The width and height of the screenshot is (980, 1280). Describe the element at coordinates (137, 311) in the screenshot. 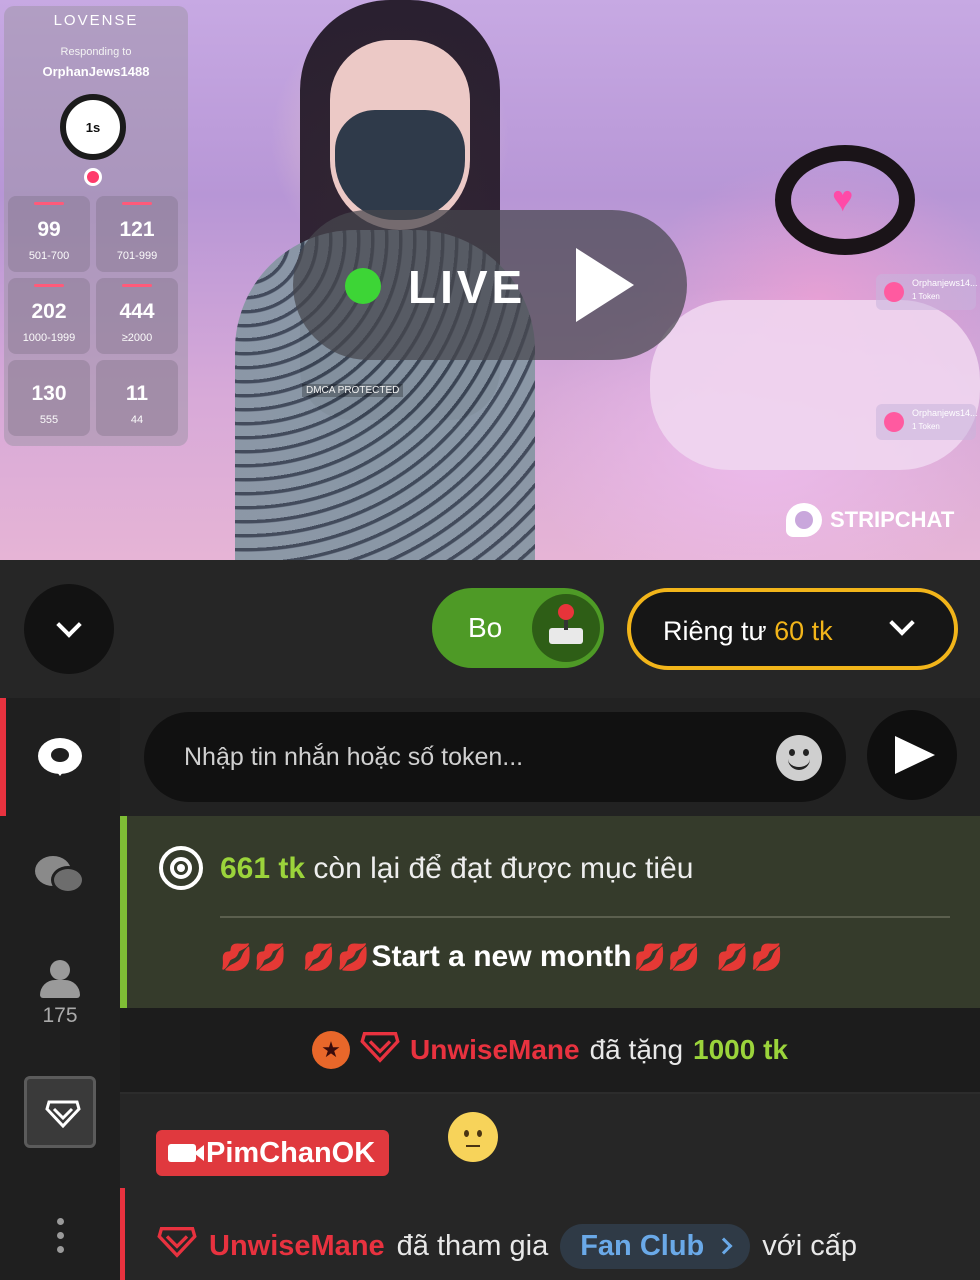

I see `tip-level-value: 444` at that location.